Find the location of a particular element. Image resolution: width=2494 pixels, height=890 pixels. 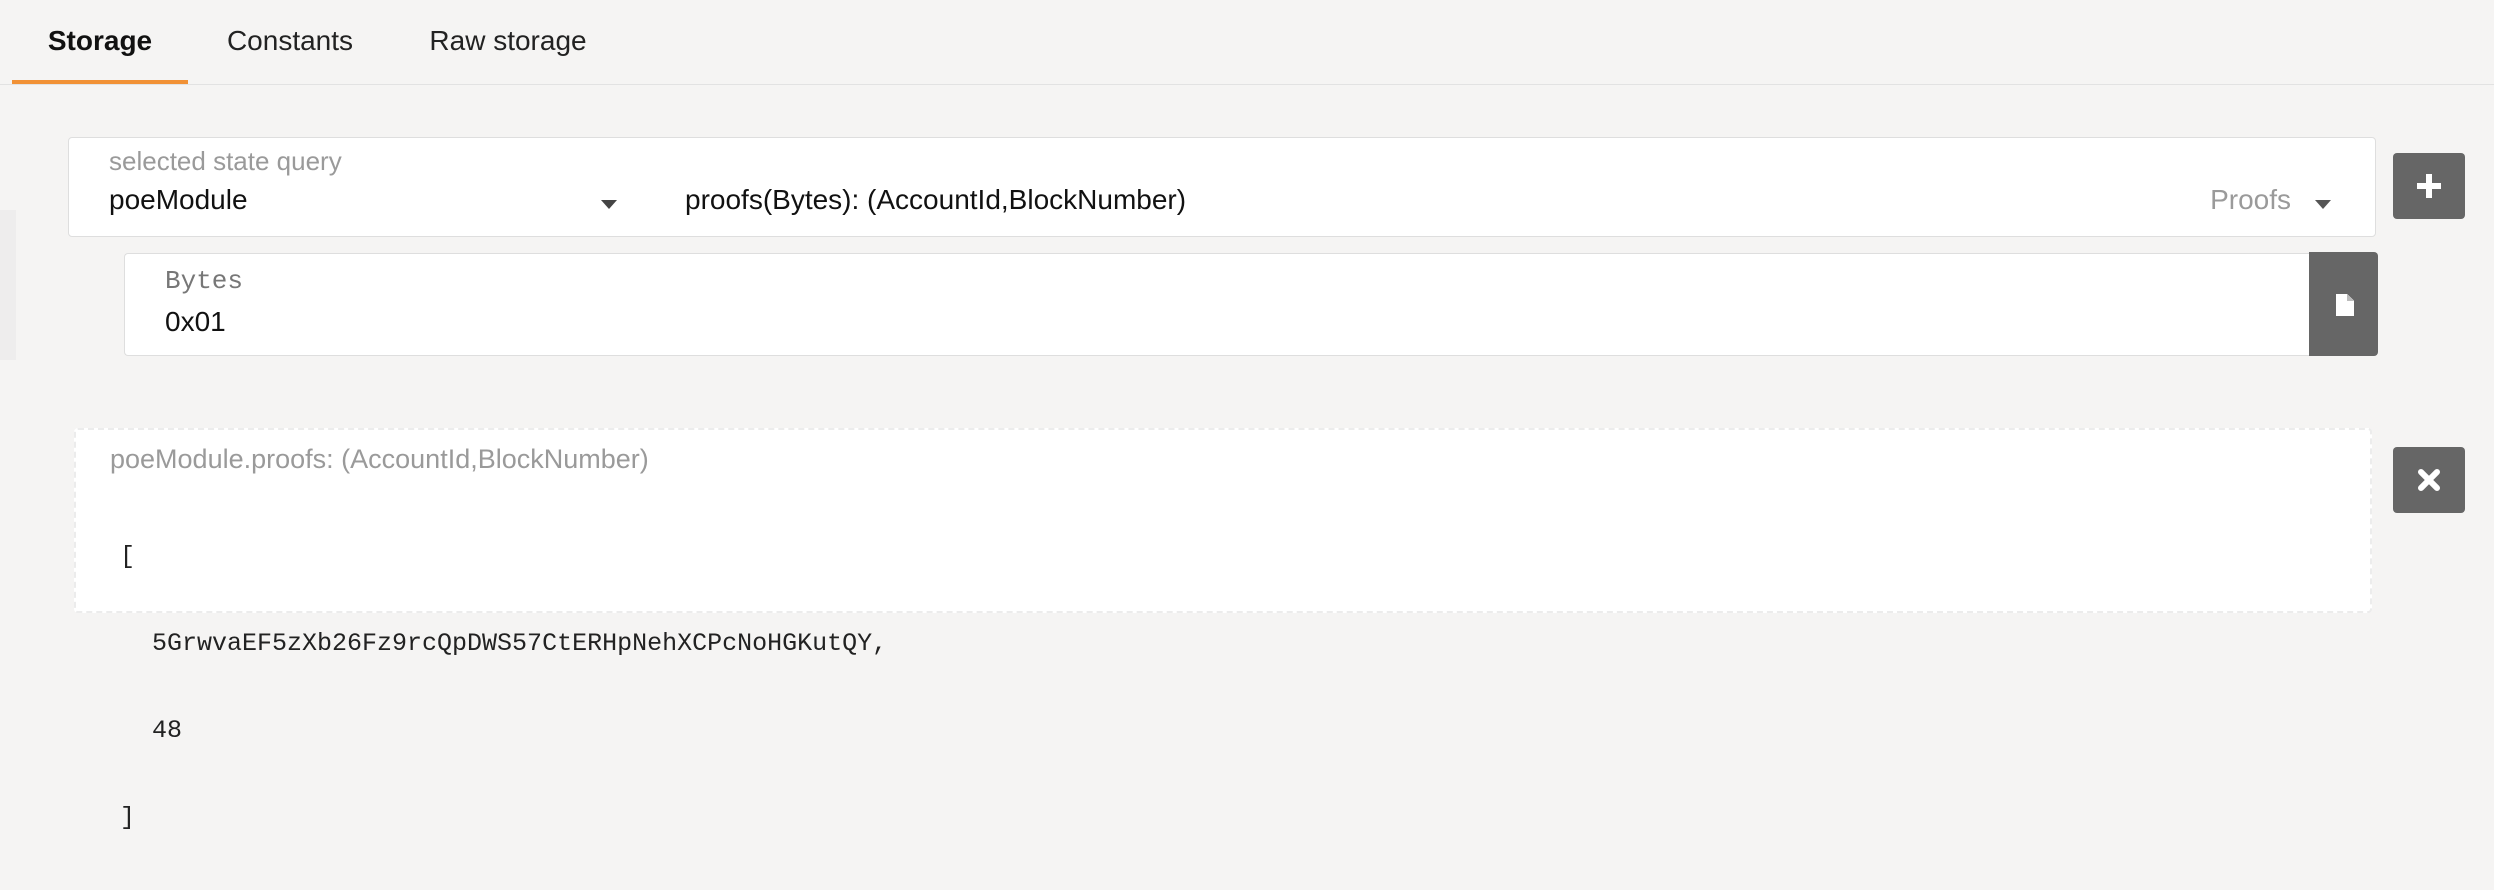

result-line: 48 is located at coordinates (167, 730).